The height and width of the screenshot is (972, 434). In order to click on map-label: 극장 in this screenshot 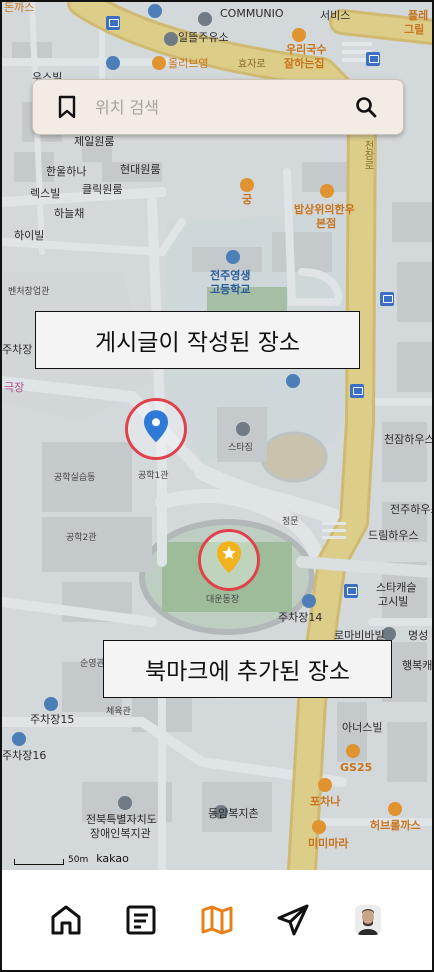, I will do `click(14, 387)`.